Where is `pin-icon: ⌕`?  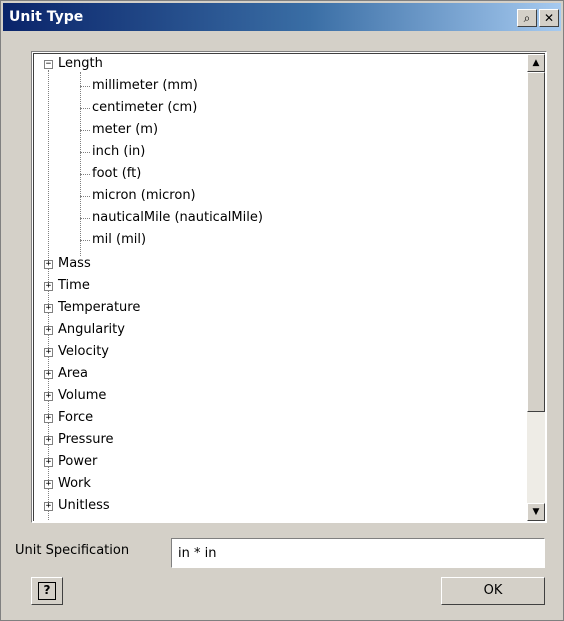
pin-icon: ⌕ is located at coordinates (527, 18).